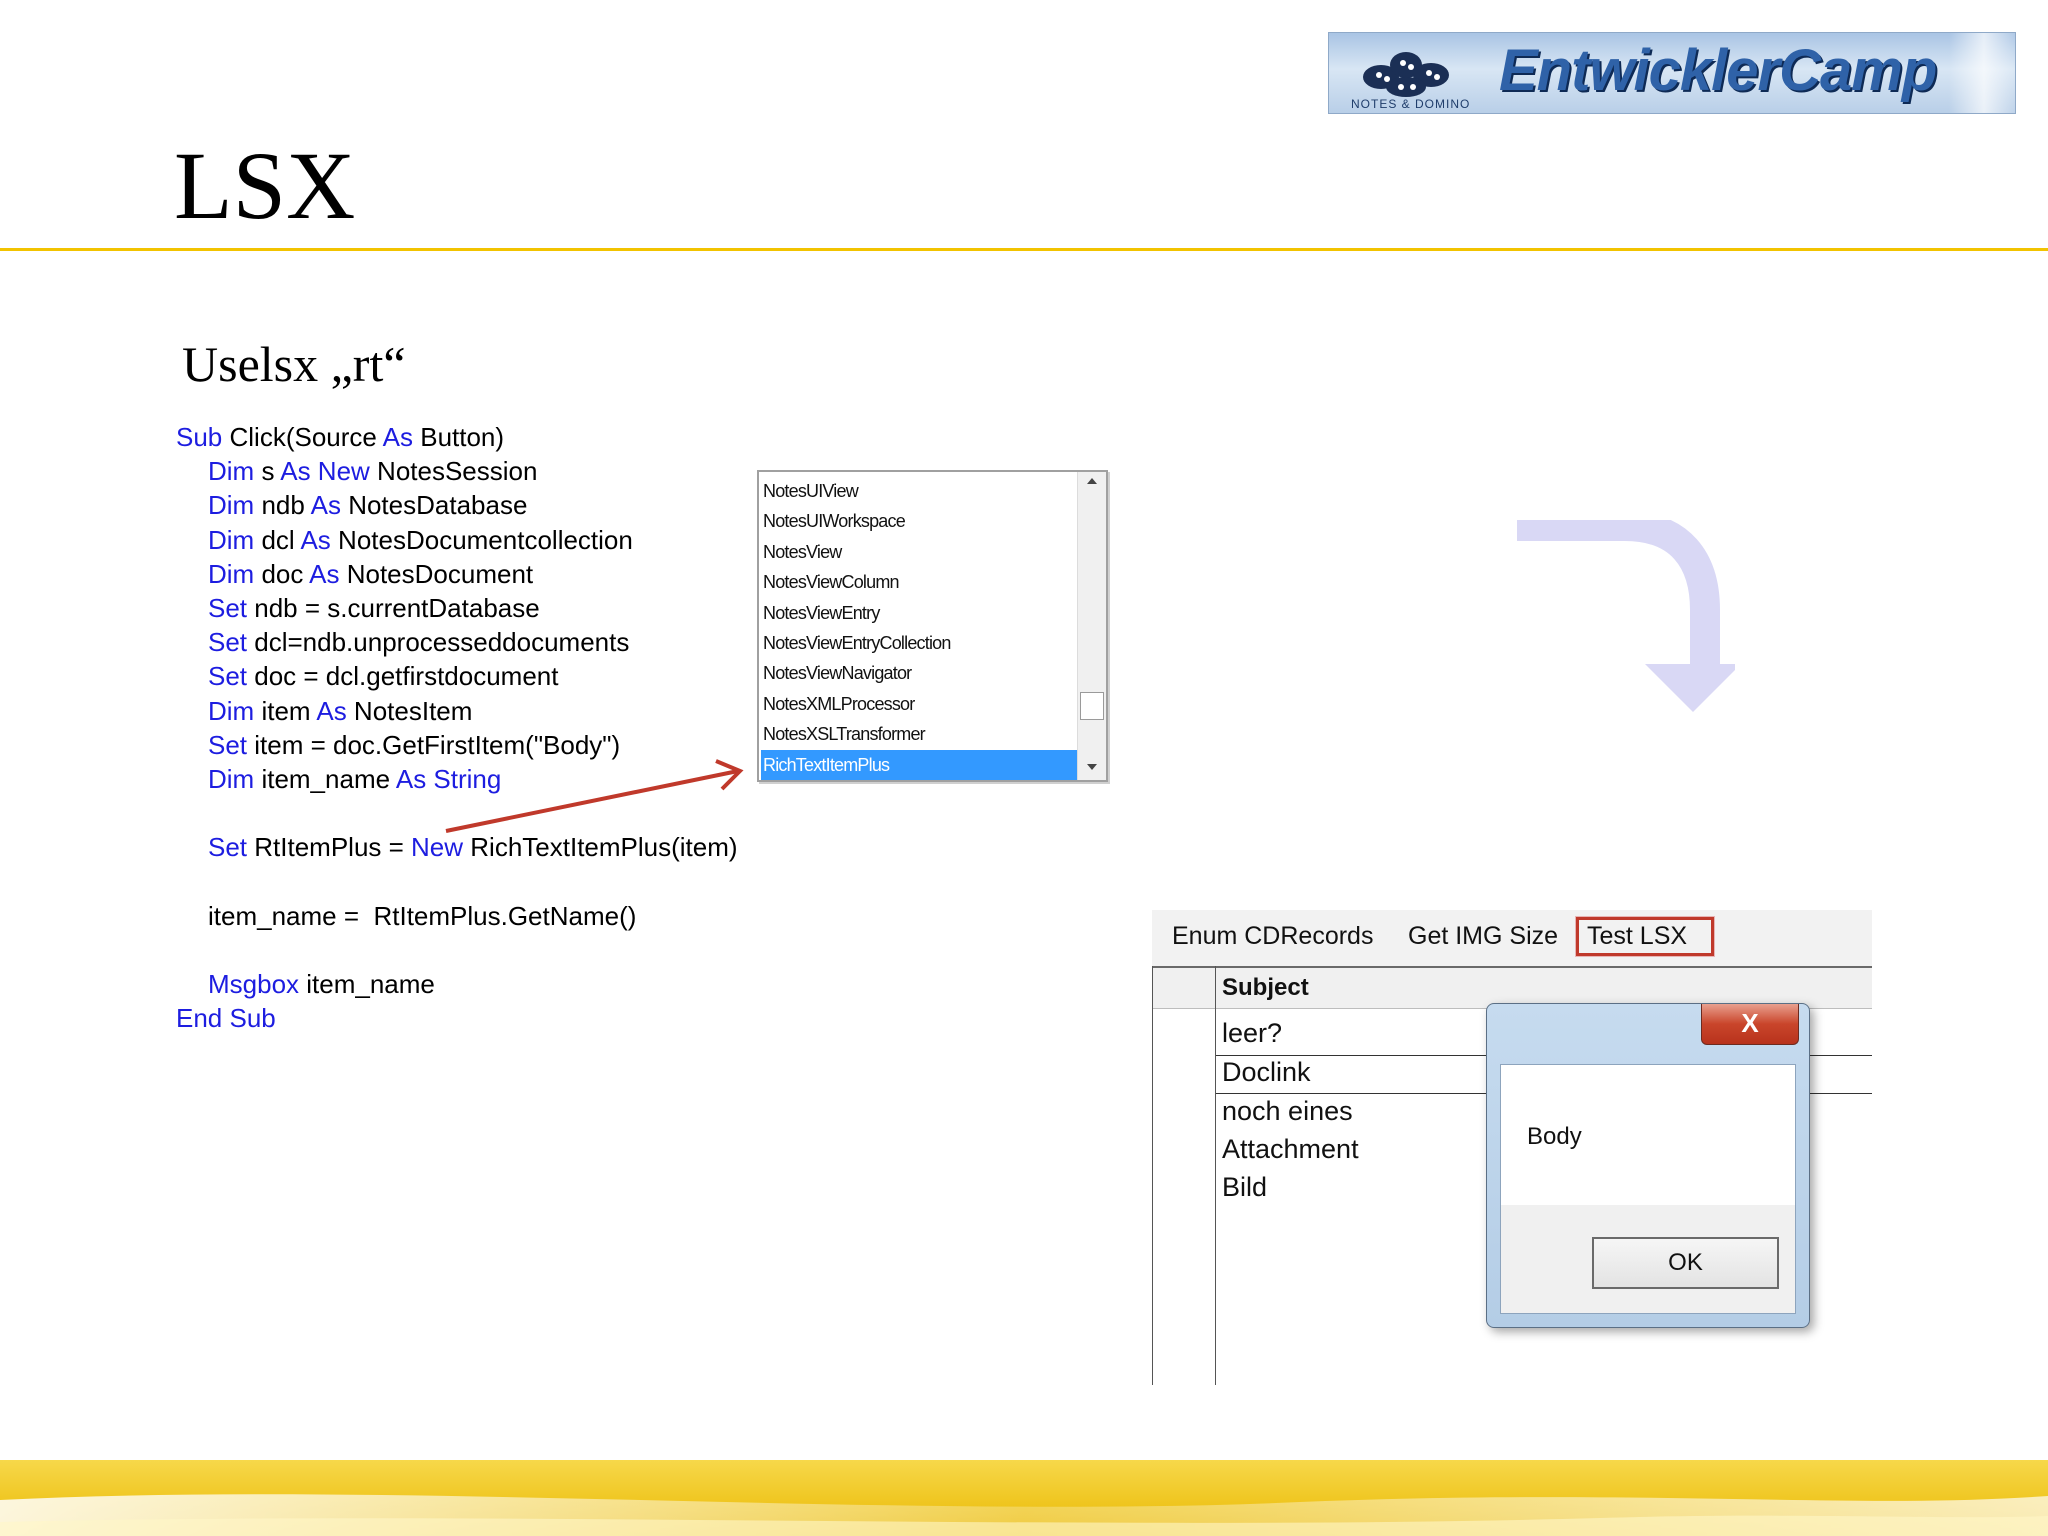 This screenshot has height=1536, width=2048. I want to click on code-keyword: Msgbox, so click(254, 984).